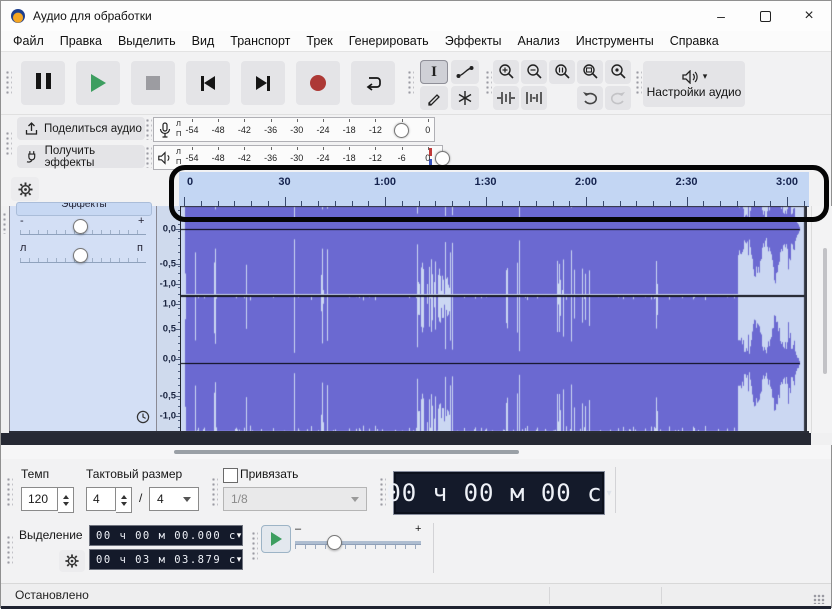  Describe the element at coordinates (821, 319) in the screenshot. I see `vertical-scrollbar` at that location.